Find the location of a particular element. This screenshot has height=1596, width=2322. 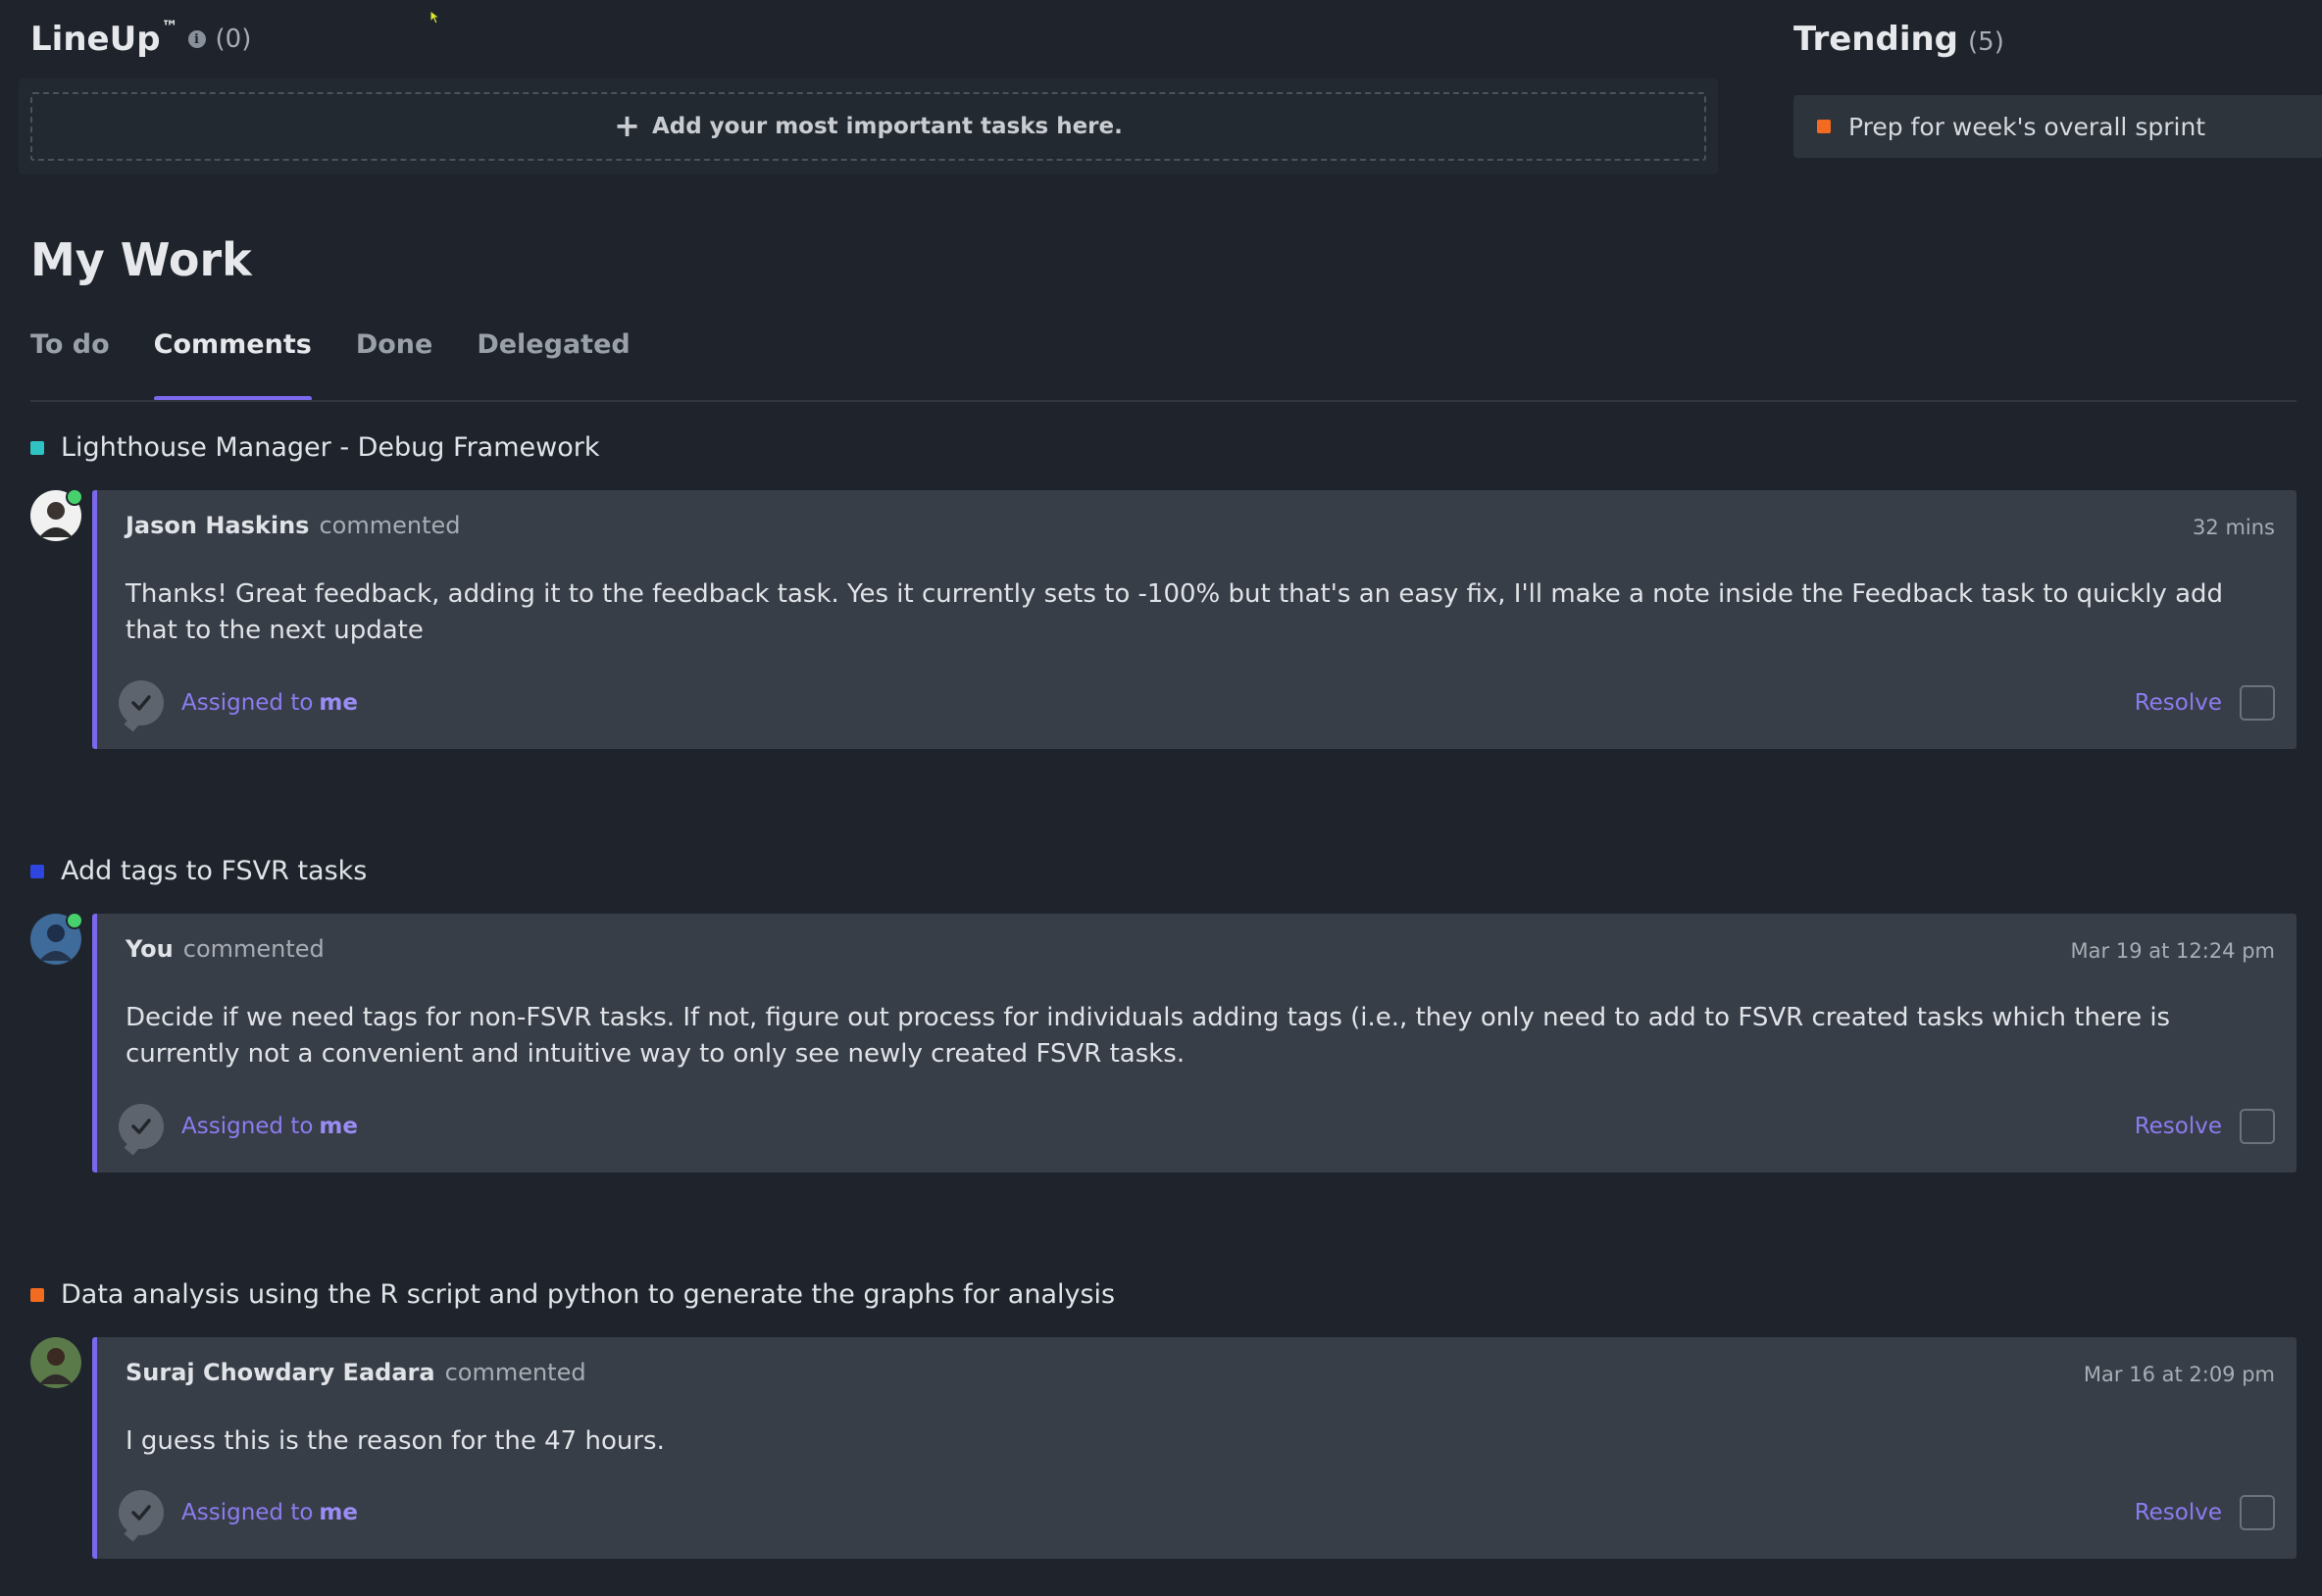

trending-item: Prep for week's overall sprint is located at coordinates (2058, 126).